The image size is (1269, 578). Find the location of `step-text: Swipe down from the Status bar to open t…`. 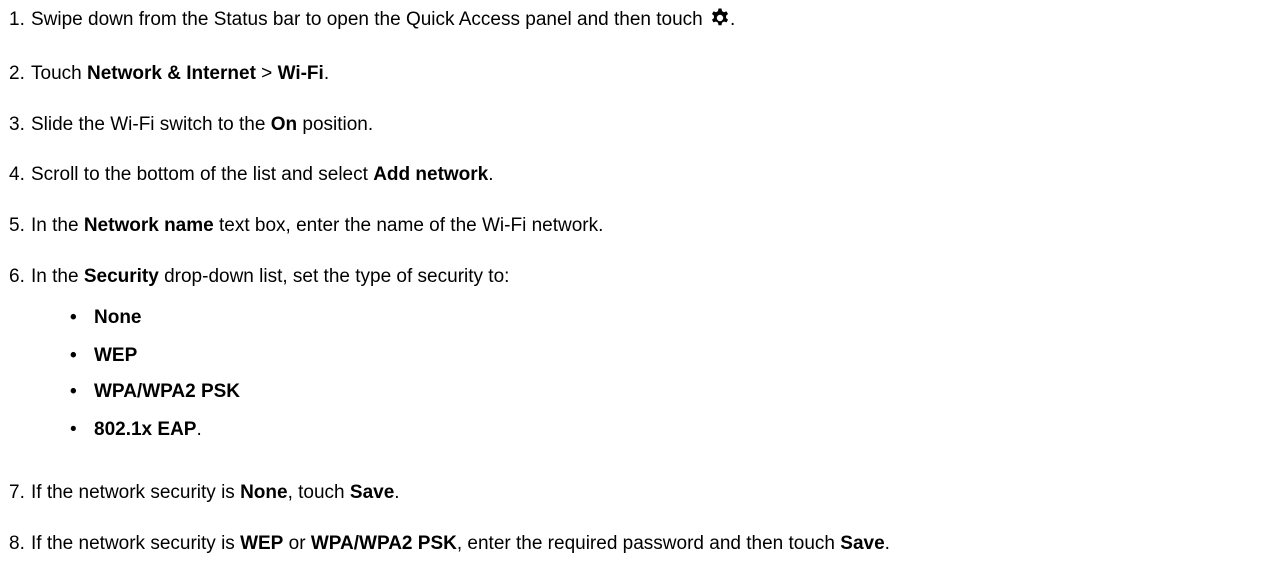

step-text: Swipe down from the Status bar to open t… is located at coordinates (370, 19).